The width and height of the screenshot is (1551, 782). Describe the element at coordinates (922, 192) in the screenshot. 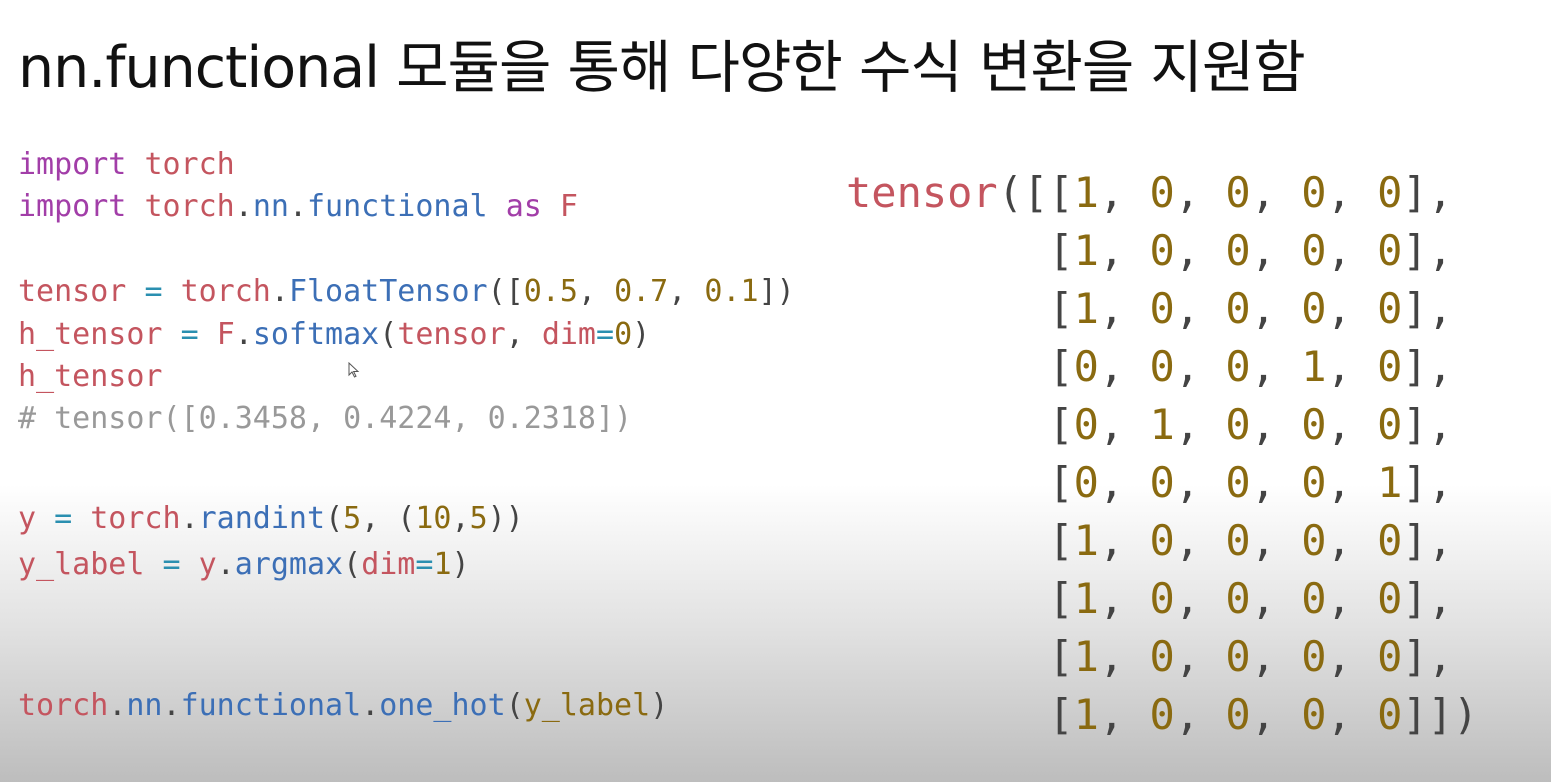

I see `output-prefix: tensor` at that location.